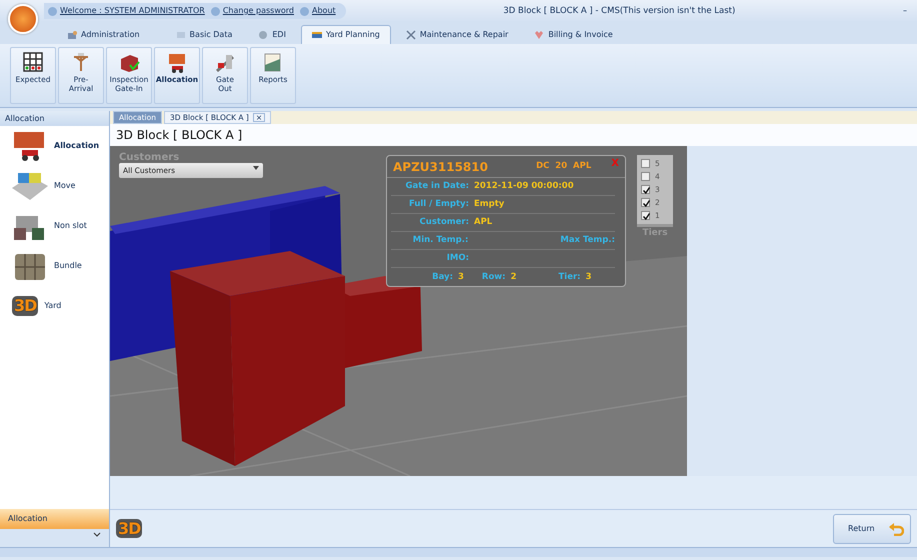 The height and width of the screenshot is (560, 917). What do you see at coordinates (896, 529) in the screenshot?
I see `return-arrow-icon` at bounding box center [896, 529].